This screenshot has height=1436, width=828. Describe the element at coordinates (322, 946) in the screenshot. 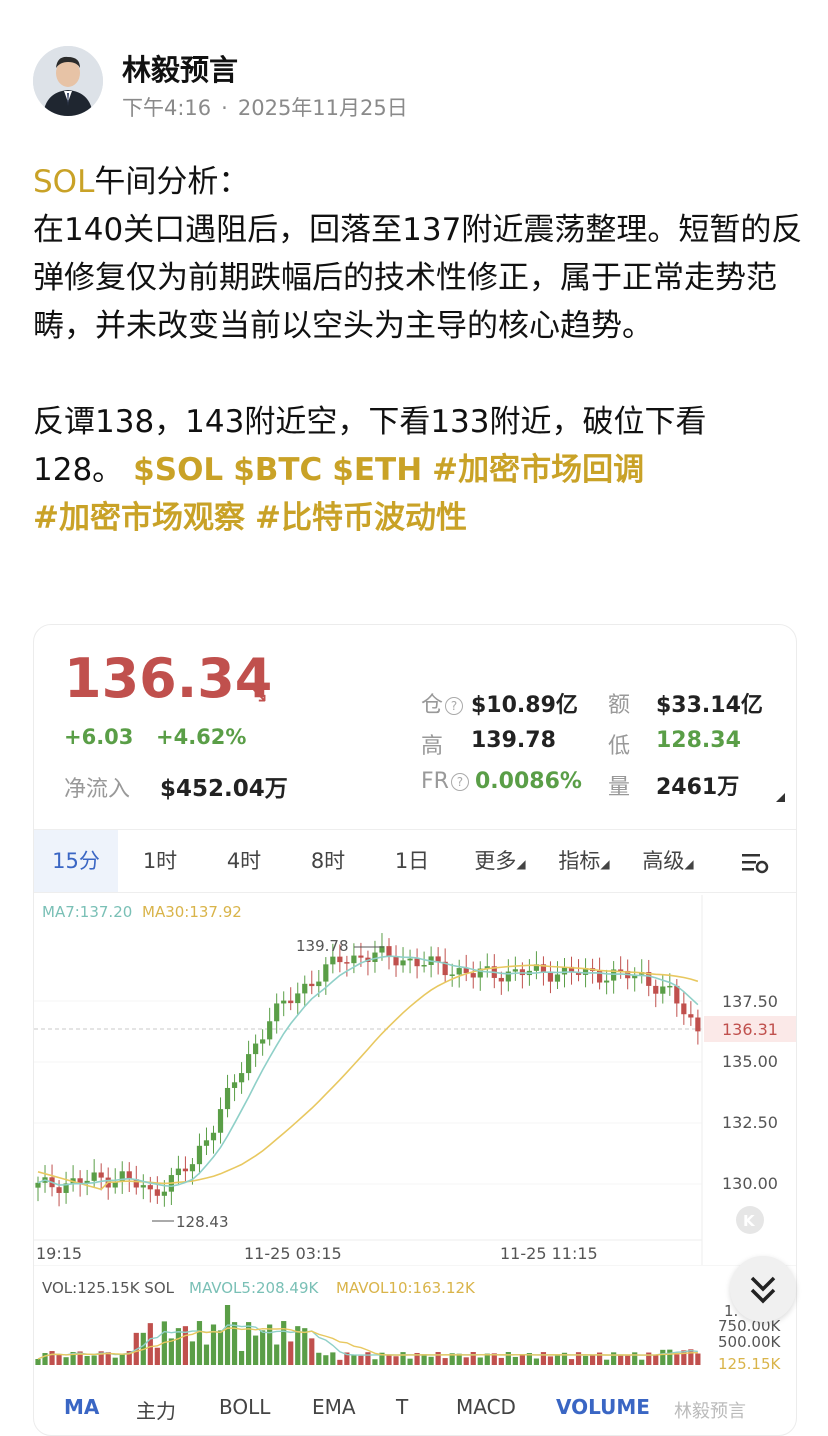

I see `high-marker-label: 139.78` at that location.